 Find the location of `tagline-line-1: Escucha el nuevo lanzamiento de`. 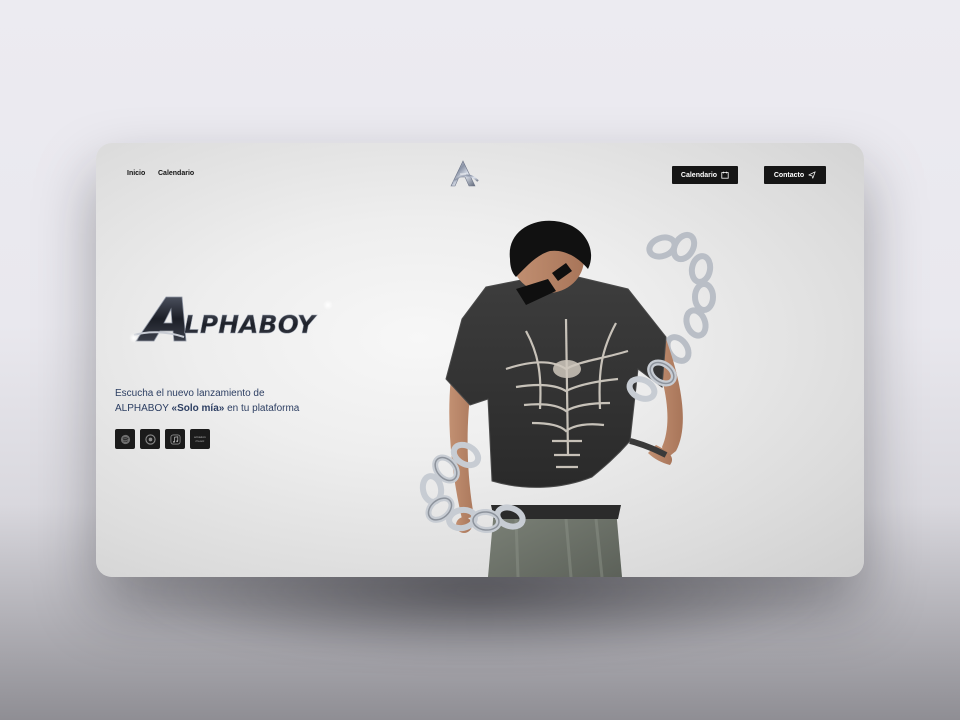

tagline-line-1: Escucha el nuevo lanzamiento de is located at coordinates (190, 393).